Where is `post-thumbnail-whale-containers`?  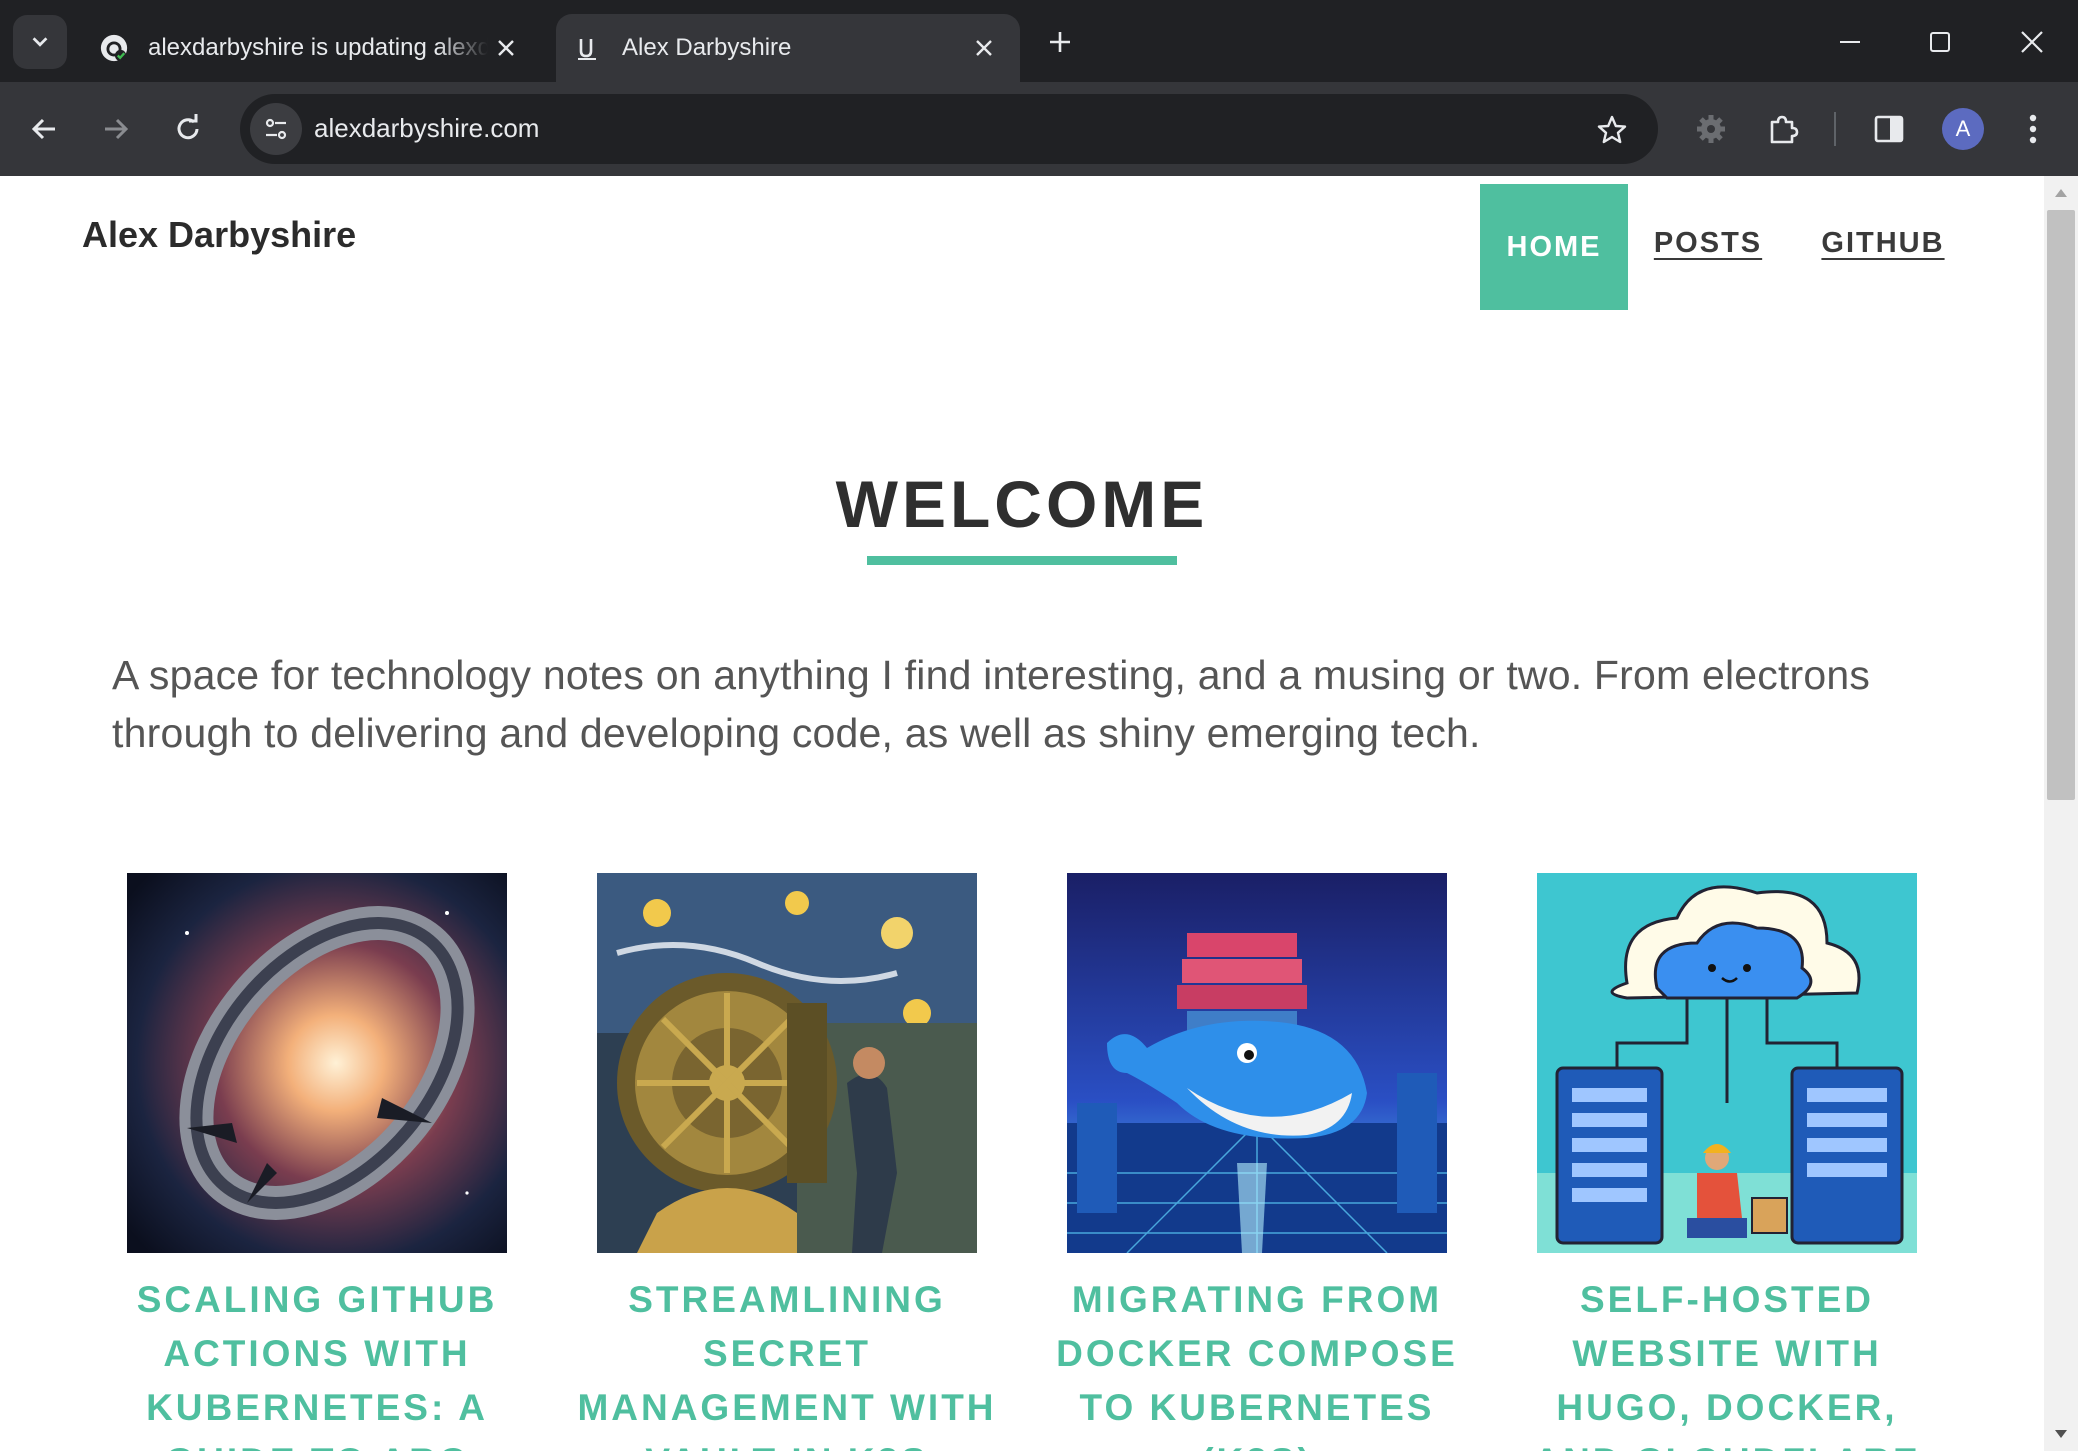
post-thumbnail-whale-containers is located at coordinates (1257, 1063).